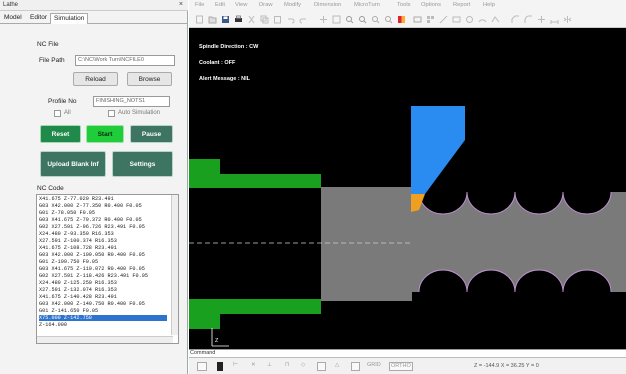 The width and height of the screenshot is (626, 374). What do you see at coordinates (199, 5) in the screenshot?
I see `menu-file: File` at bounding box center [199, 5].